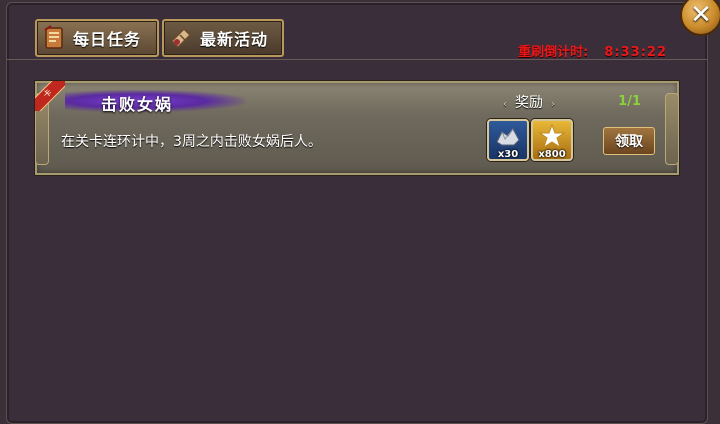 Image resolution: width=720 pixels, height=424 pixels. I want to click on tab-latest-events-label: 最新活动, so click(234, 39).